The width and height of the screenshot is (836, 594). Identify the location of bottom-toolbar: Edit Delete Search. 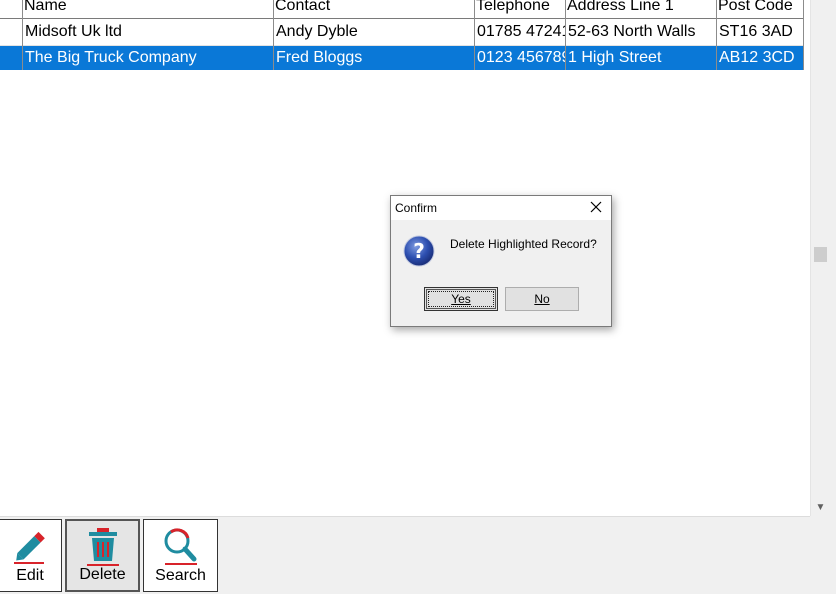
(418, 555).